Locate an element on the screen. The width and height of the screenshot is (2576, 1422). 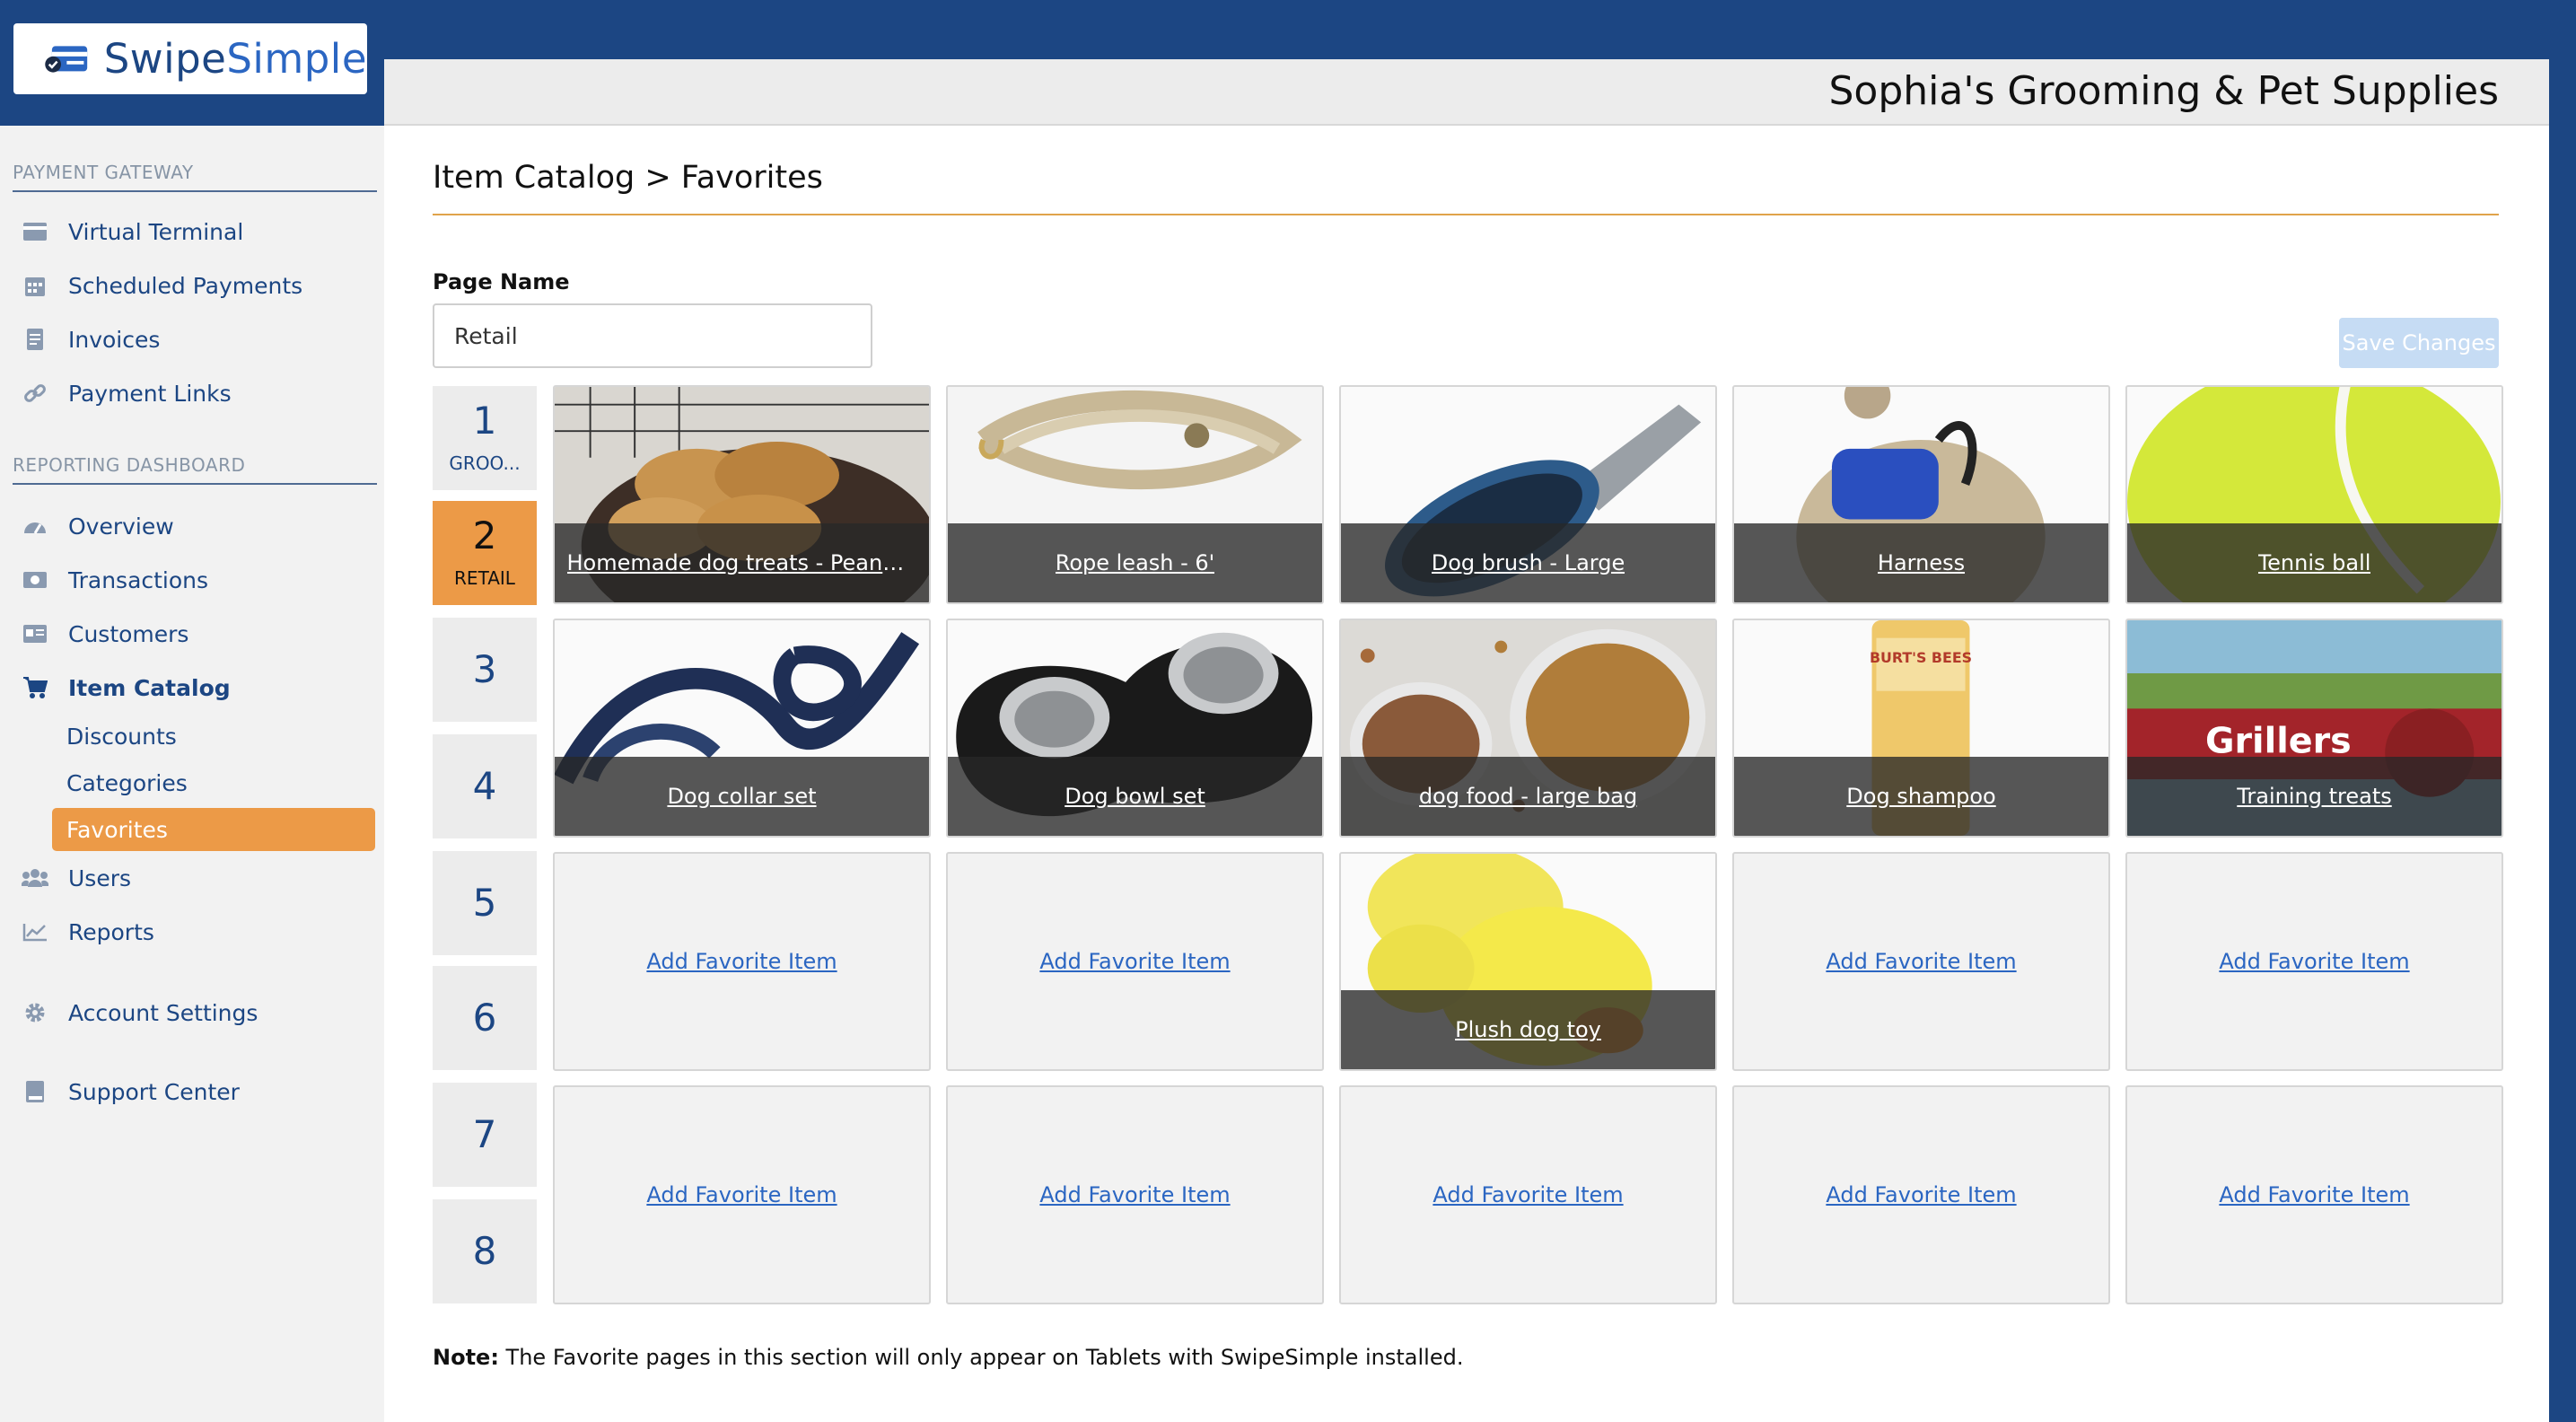
sidebar-item-overview: Overview is located at coordinates (98, 526).